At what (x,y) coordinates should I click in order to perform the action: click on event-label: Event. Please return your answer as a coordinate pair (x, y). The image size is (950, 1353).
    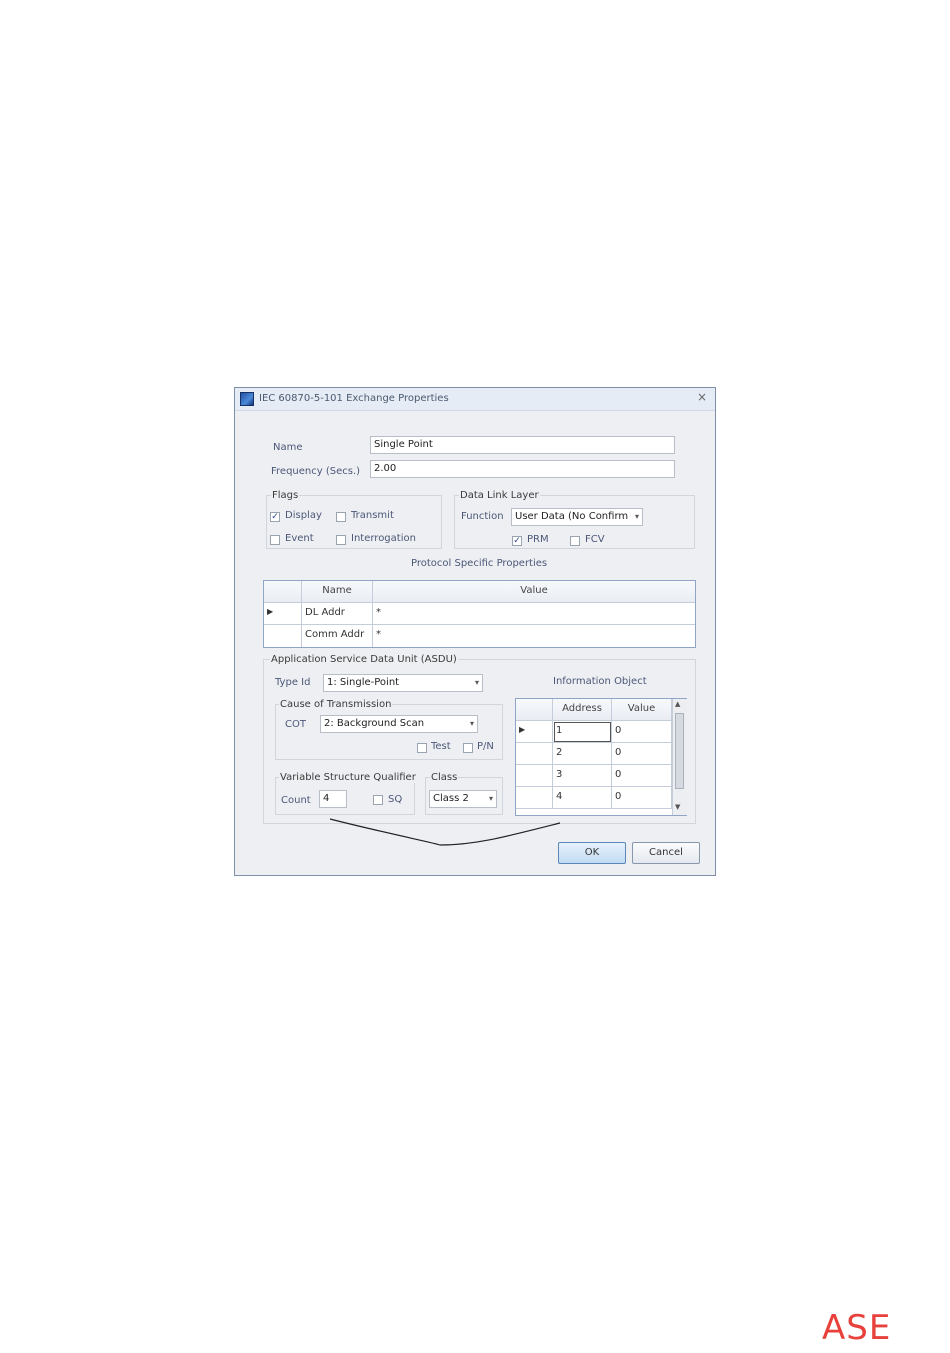
    Looking at the image, I should click on (299, 538).